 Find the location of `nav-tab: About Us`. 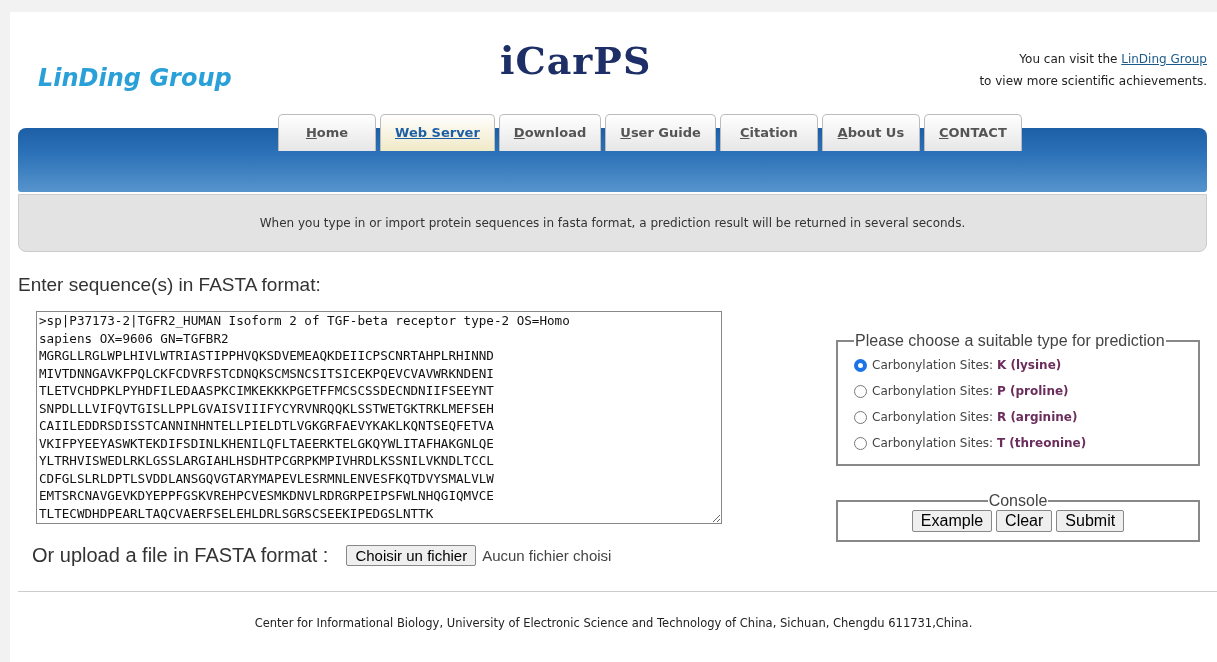

nav-tab: About Us is located at coordinates (870, 132).